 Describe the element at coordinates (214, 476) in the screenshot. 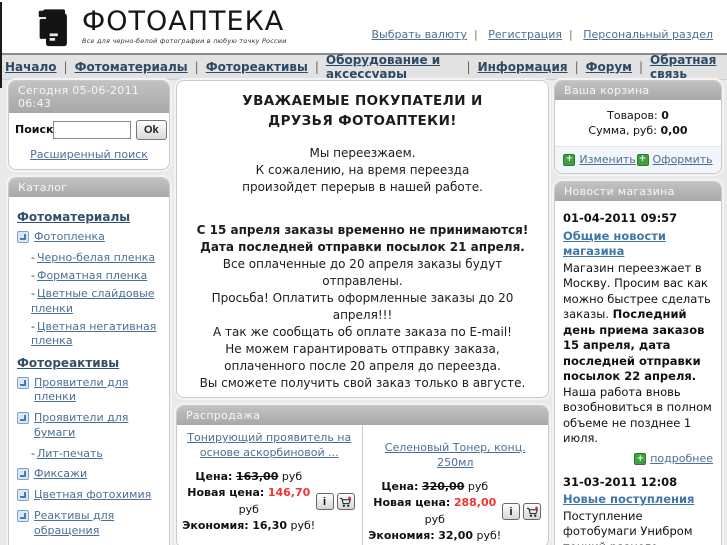

I see `price-label: Цена:` at that location.